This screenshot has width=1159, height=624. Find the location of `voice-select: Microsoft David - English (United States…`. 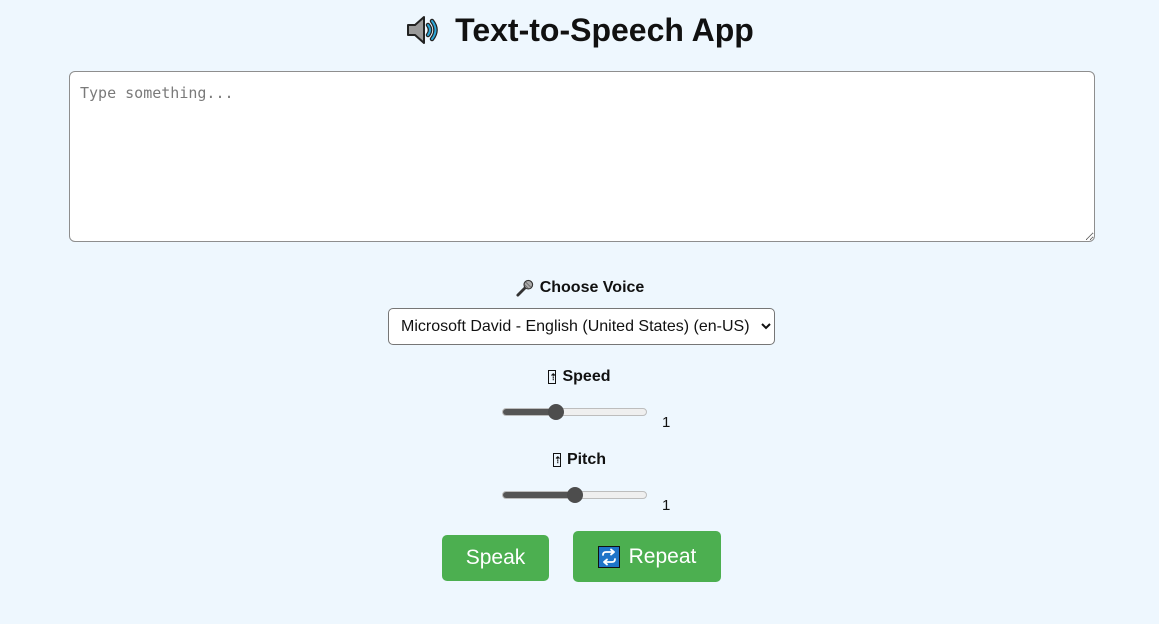

voice-select: Microsoft David - English (United States… is located at coordinates (581, 326).